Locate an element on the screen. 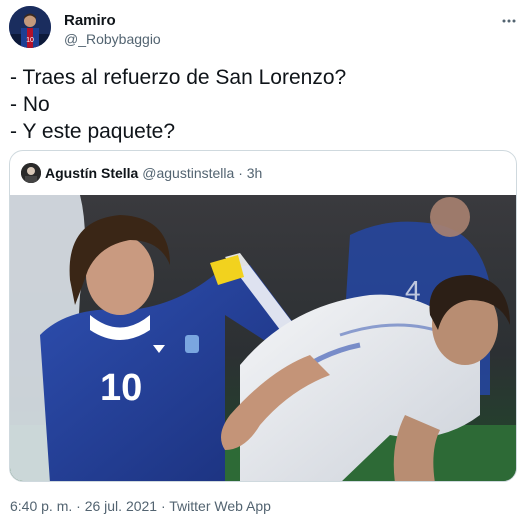  author-name: Ramiro is located at coordinates (90, 20).